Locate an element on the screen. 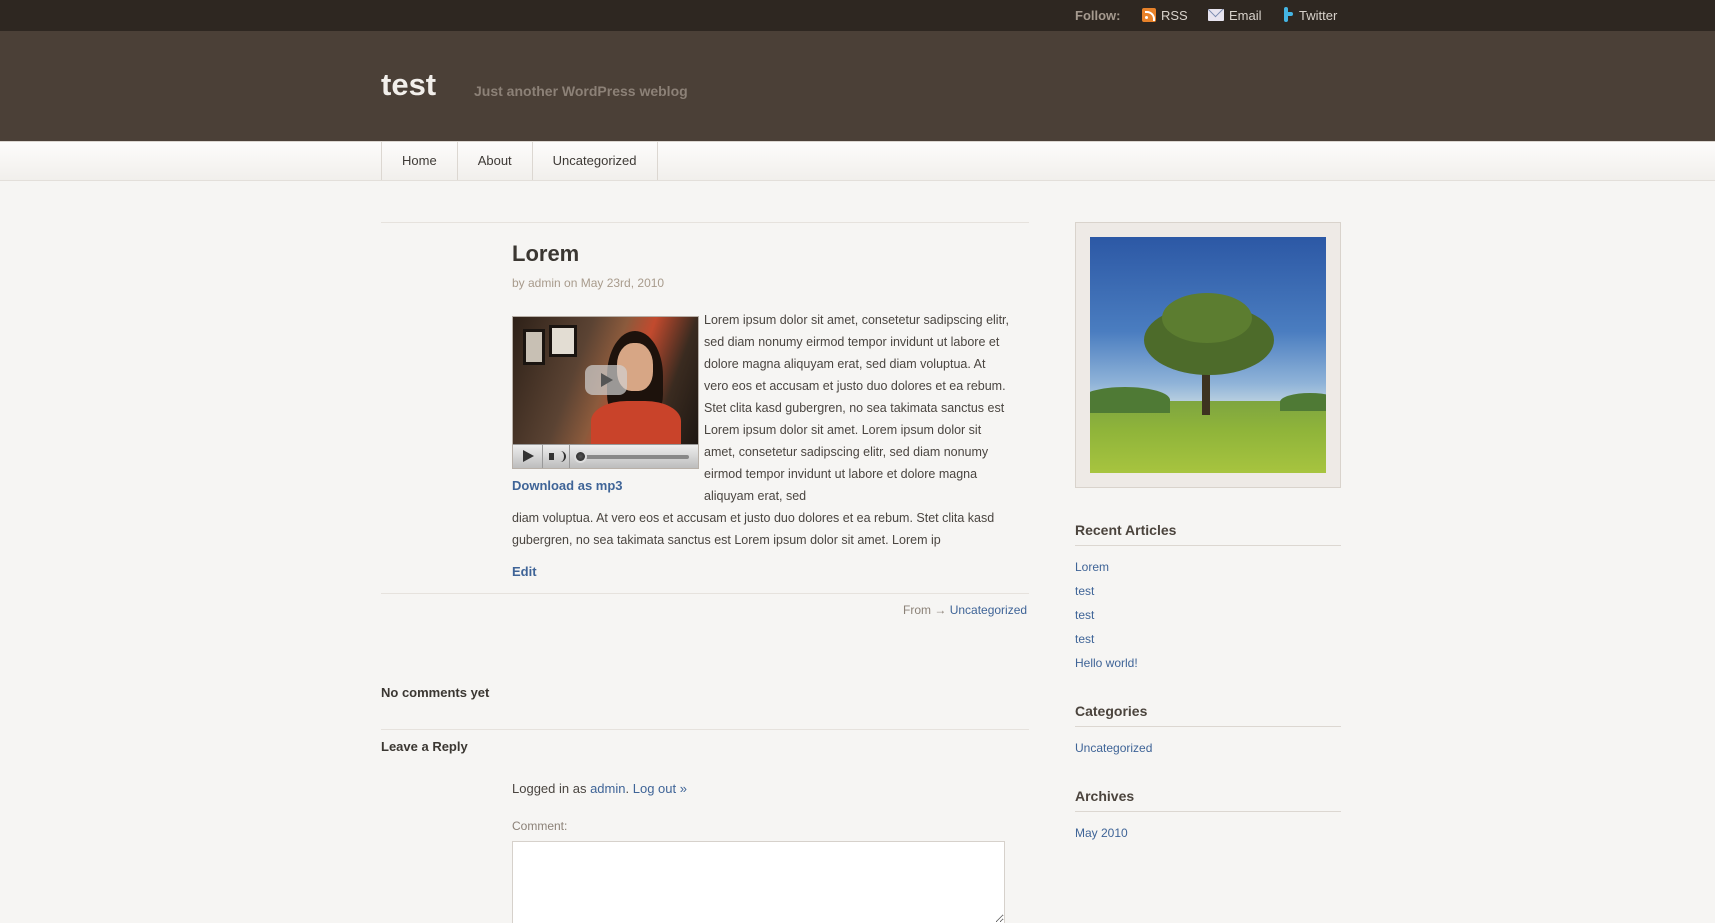 The width and height of the screenshot is (1715, 923). media-player is located at coordinates (605, 392).